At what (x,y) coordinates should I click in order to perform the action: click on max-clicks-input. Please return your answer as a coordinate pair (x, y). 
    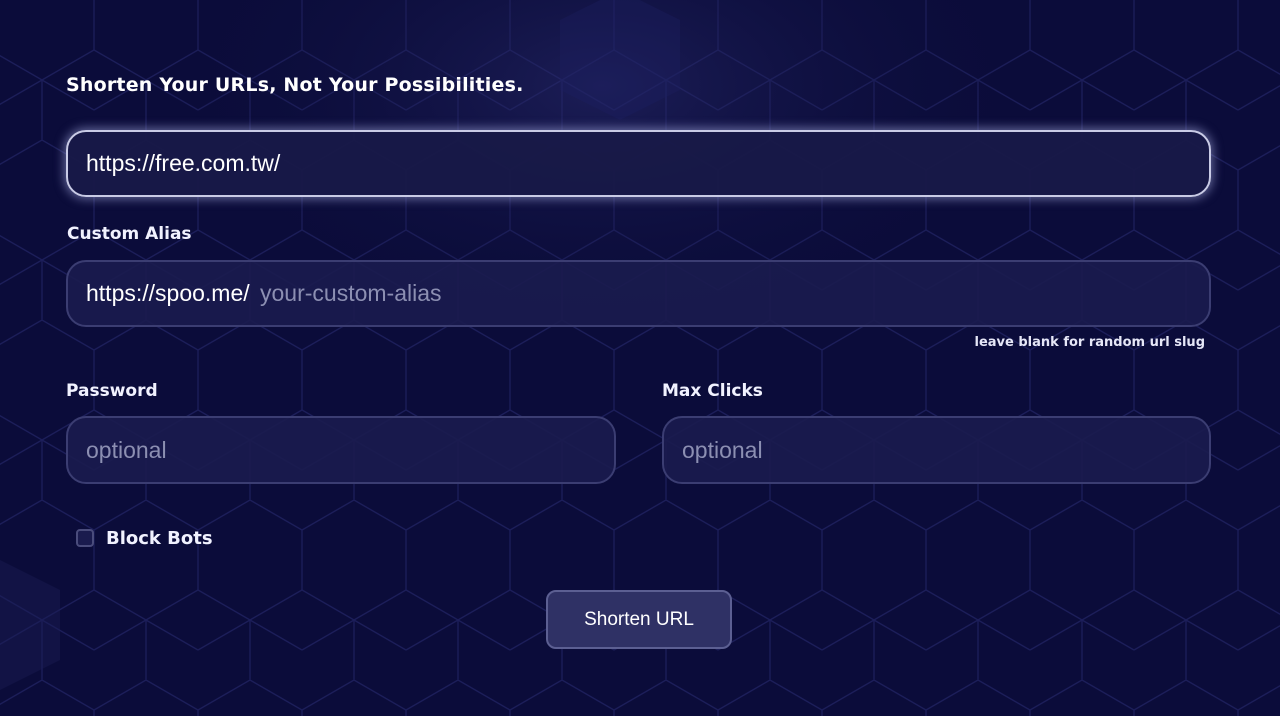
    Looking at the image, I should click on (936, 450).